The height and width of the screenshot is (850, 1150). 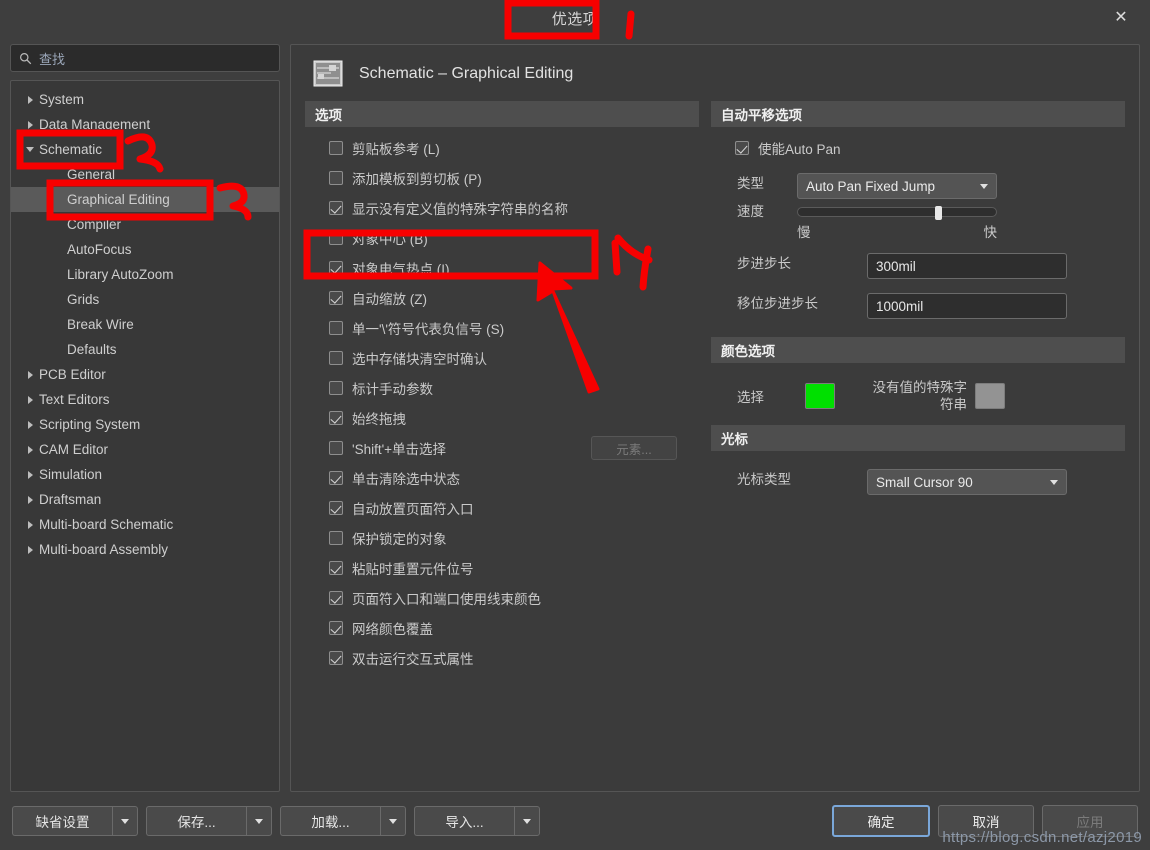 I want to click on option-row: 始终拖拽, so click(x=502, y=418).